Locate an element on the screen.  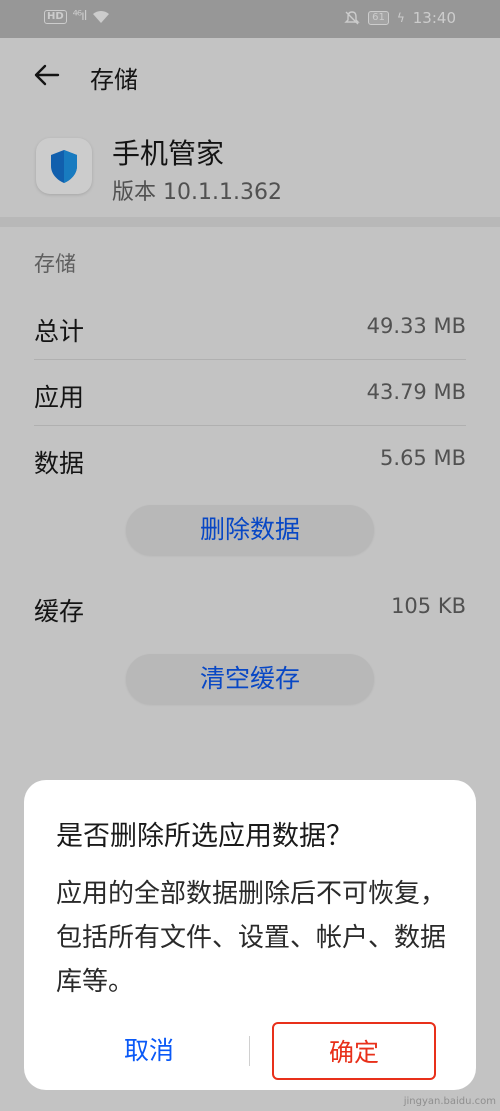
watermark: jingyan.baidu.com is located at coordinates (449, 1101).